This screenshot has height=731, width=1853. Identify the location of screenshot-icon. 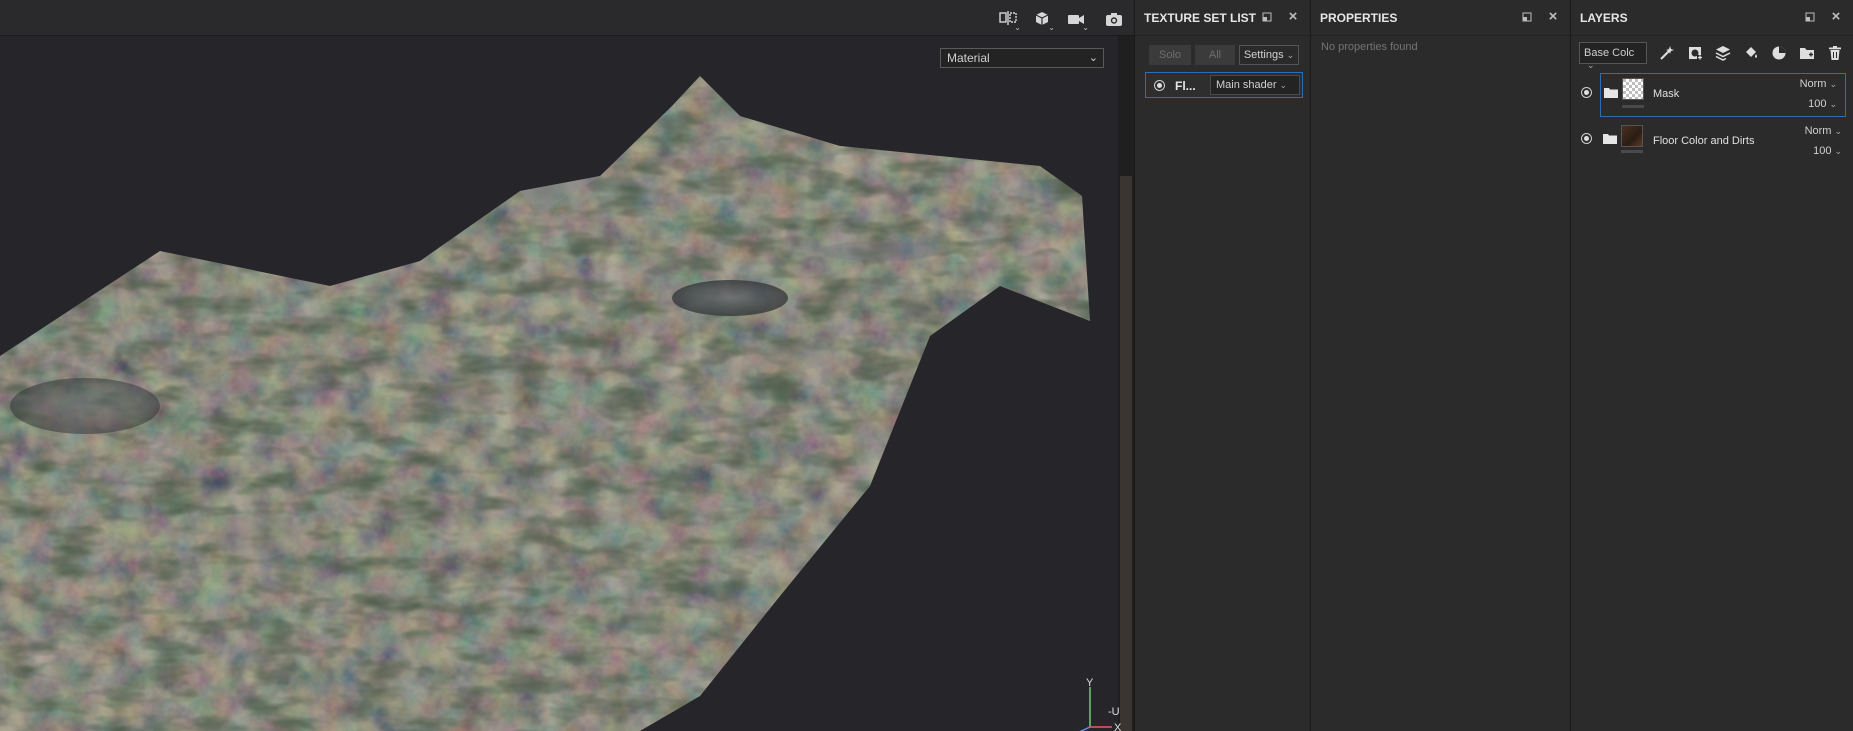
(1114, 19).